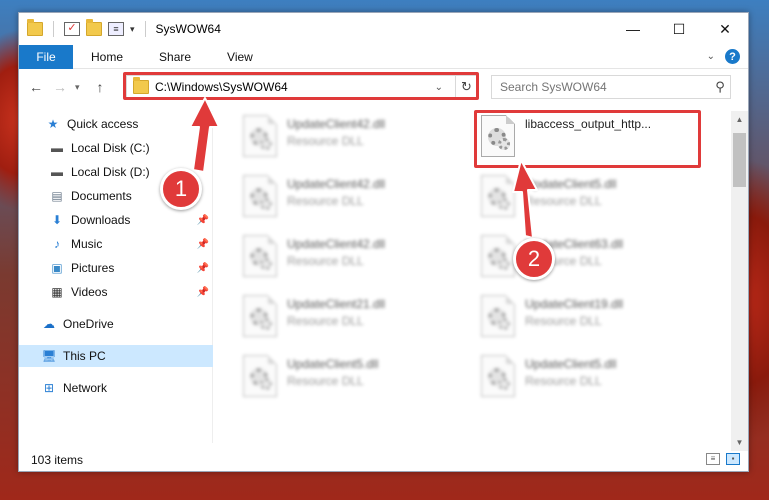 The width and height of the screenshot is (769, 500). What do you see at coordinates (711, 56) in the screenshot?
I see `expand-ribbon-chevron-icon: ⌄` at bounding box center [711, 56].